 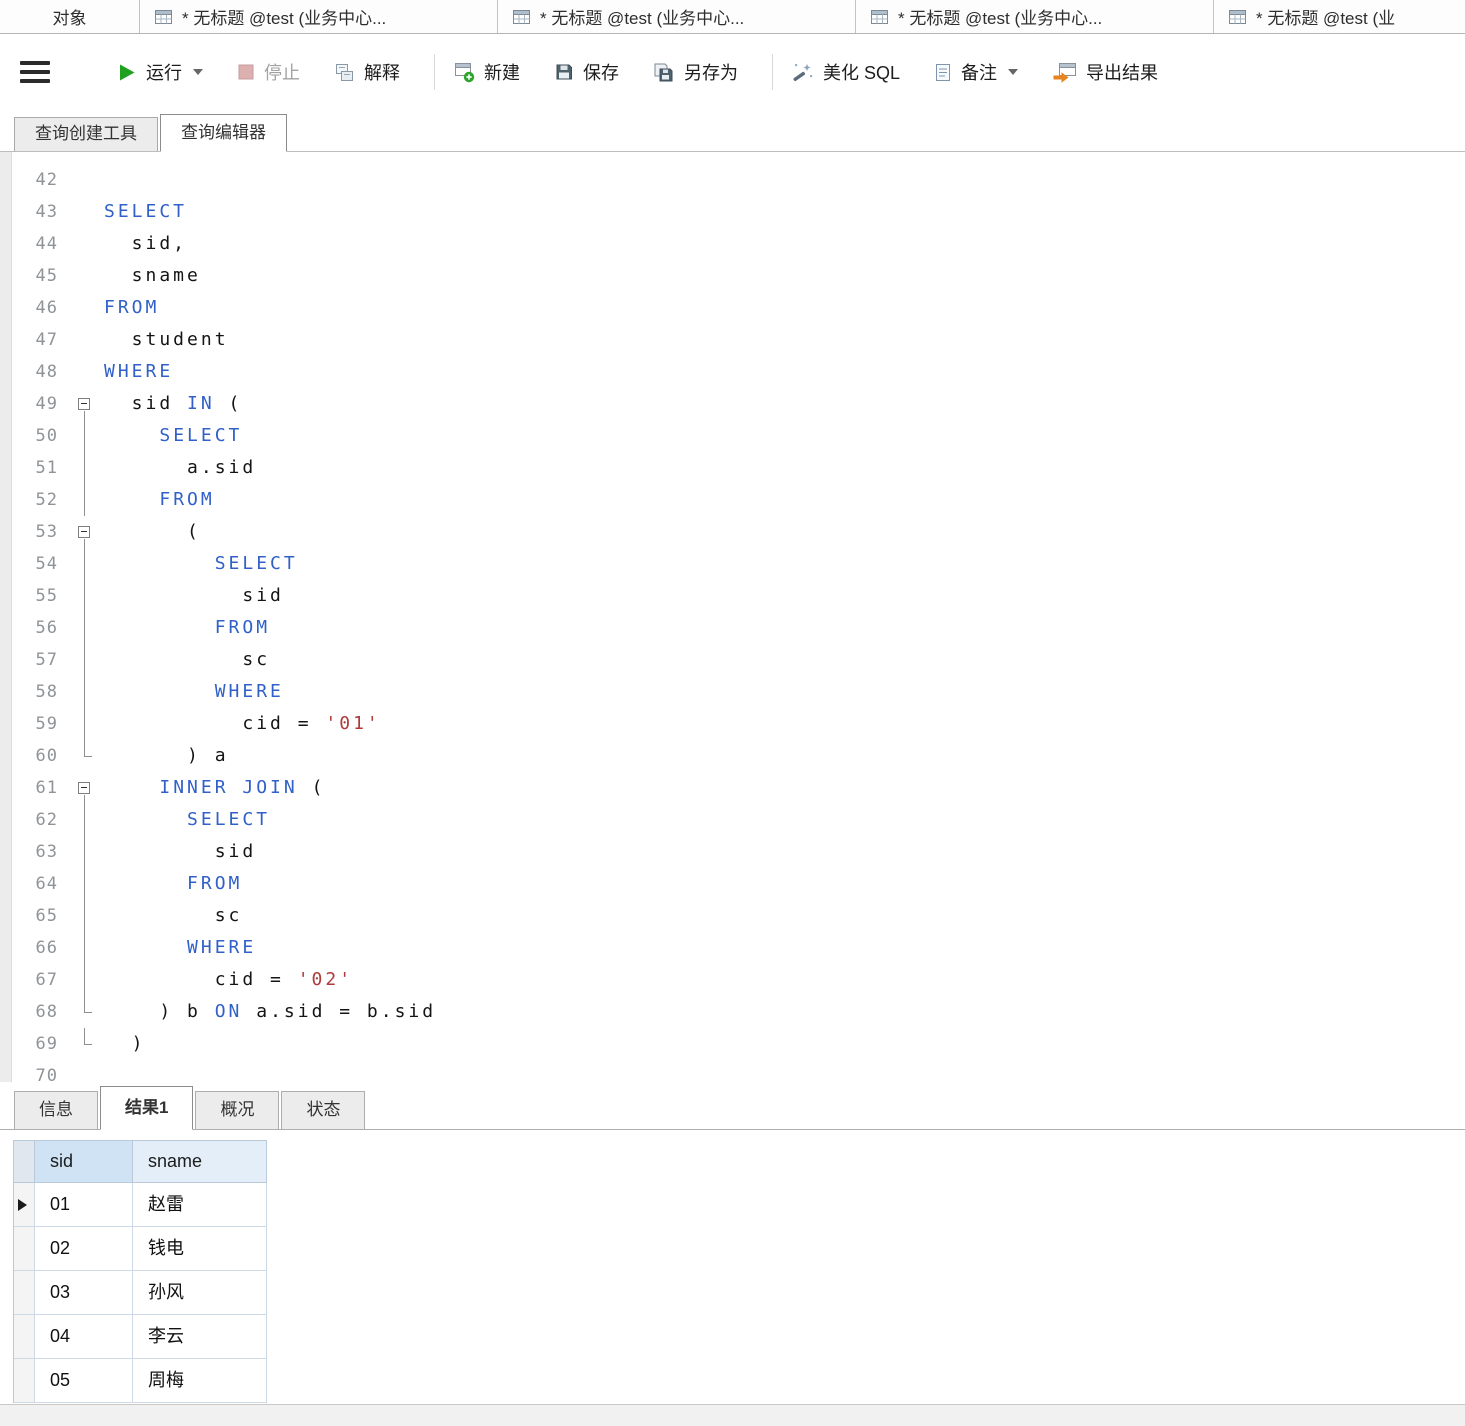 What do you see at coordinates (237, 1110) in the screenshot?
I see `tab-profile: 概况` at bounding box center [237, 1110].